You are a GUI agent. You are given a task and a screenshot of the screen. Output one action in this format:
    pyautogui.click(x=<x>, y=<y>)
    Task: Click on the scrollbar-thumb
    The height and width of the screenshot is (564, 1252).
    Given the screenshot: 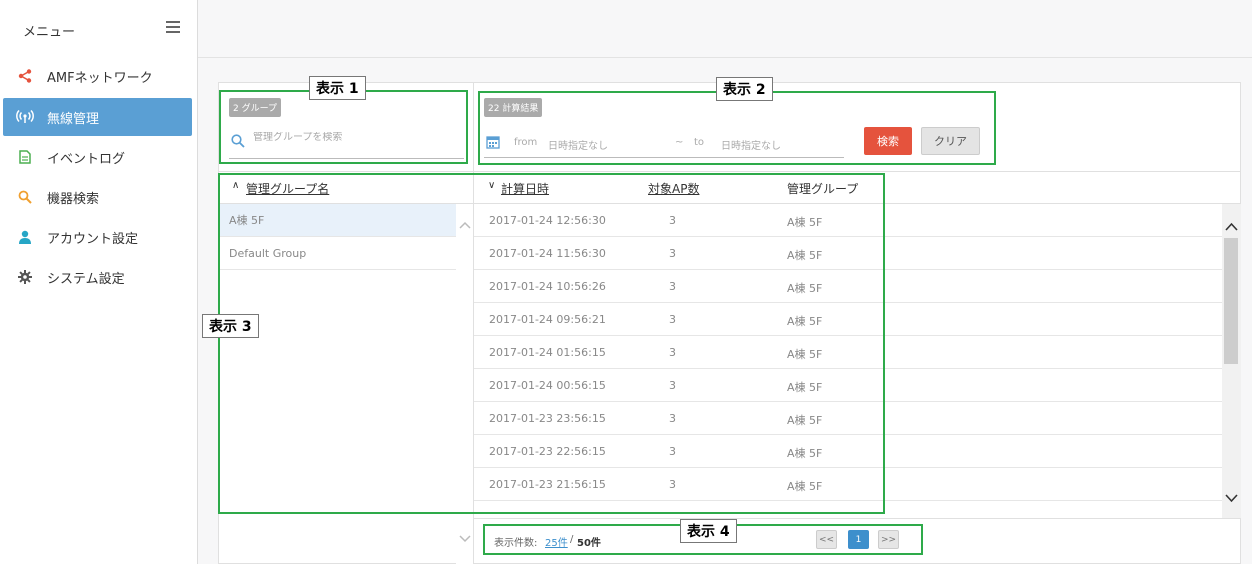 What is the action you would take?
    pyautogui.click(x=1231, y=301)
    